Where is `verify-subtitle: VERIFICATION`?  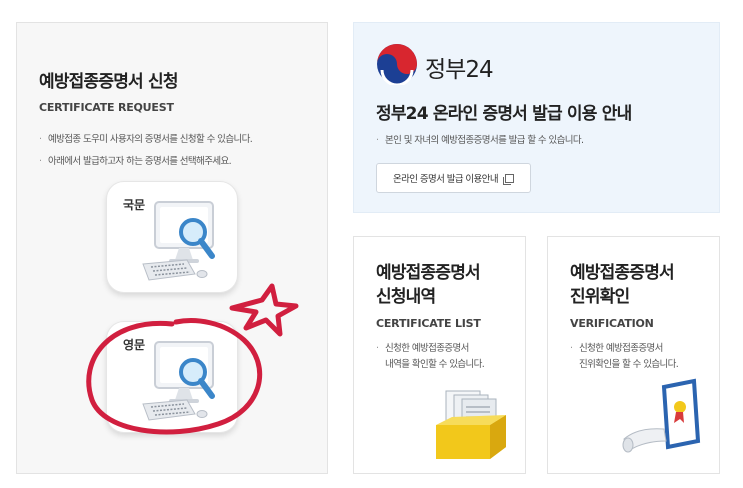
verify-subtitle: VERIFICATION is located at coordinates (612, 323).